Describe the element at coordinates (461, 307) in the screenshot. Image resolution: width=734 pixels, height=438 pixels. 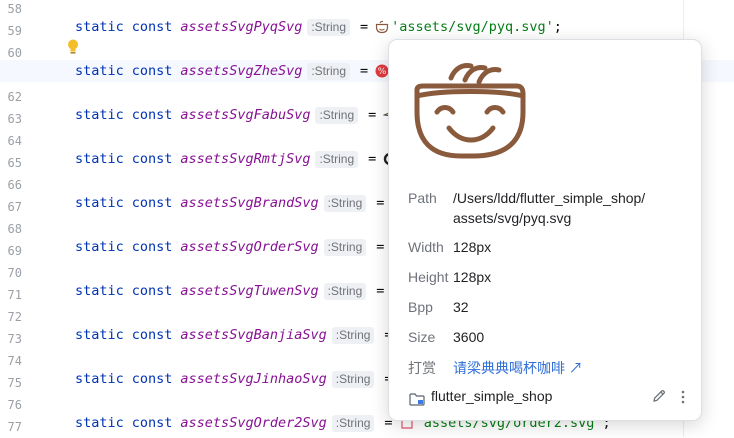
I see `bpp-value: 32` at that location.